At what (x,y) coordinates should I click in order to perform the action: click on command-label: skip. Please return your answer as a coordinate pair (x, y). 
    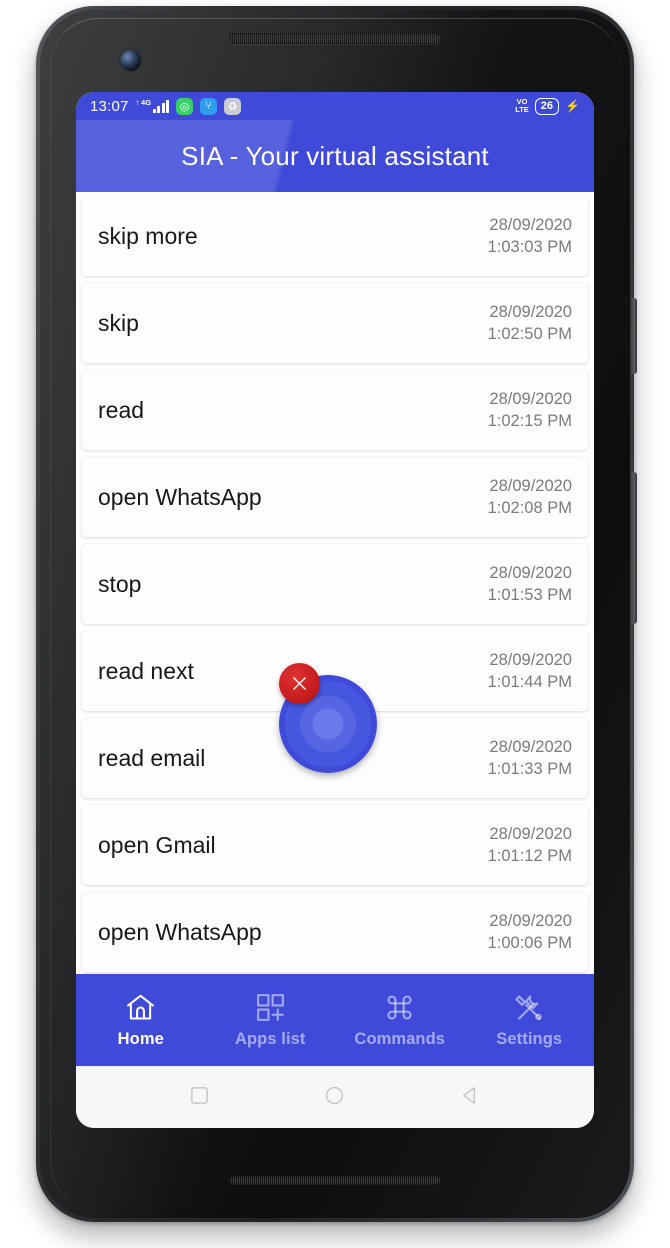
    Looking at the image, I should click on (118, 322).